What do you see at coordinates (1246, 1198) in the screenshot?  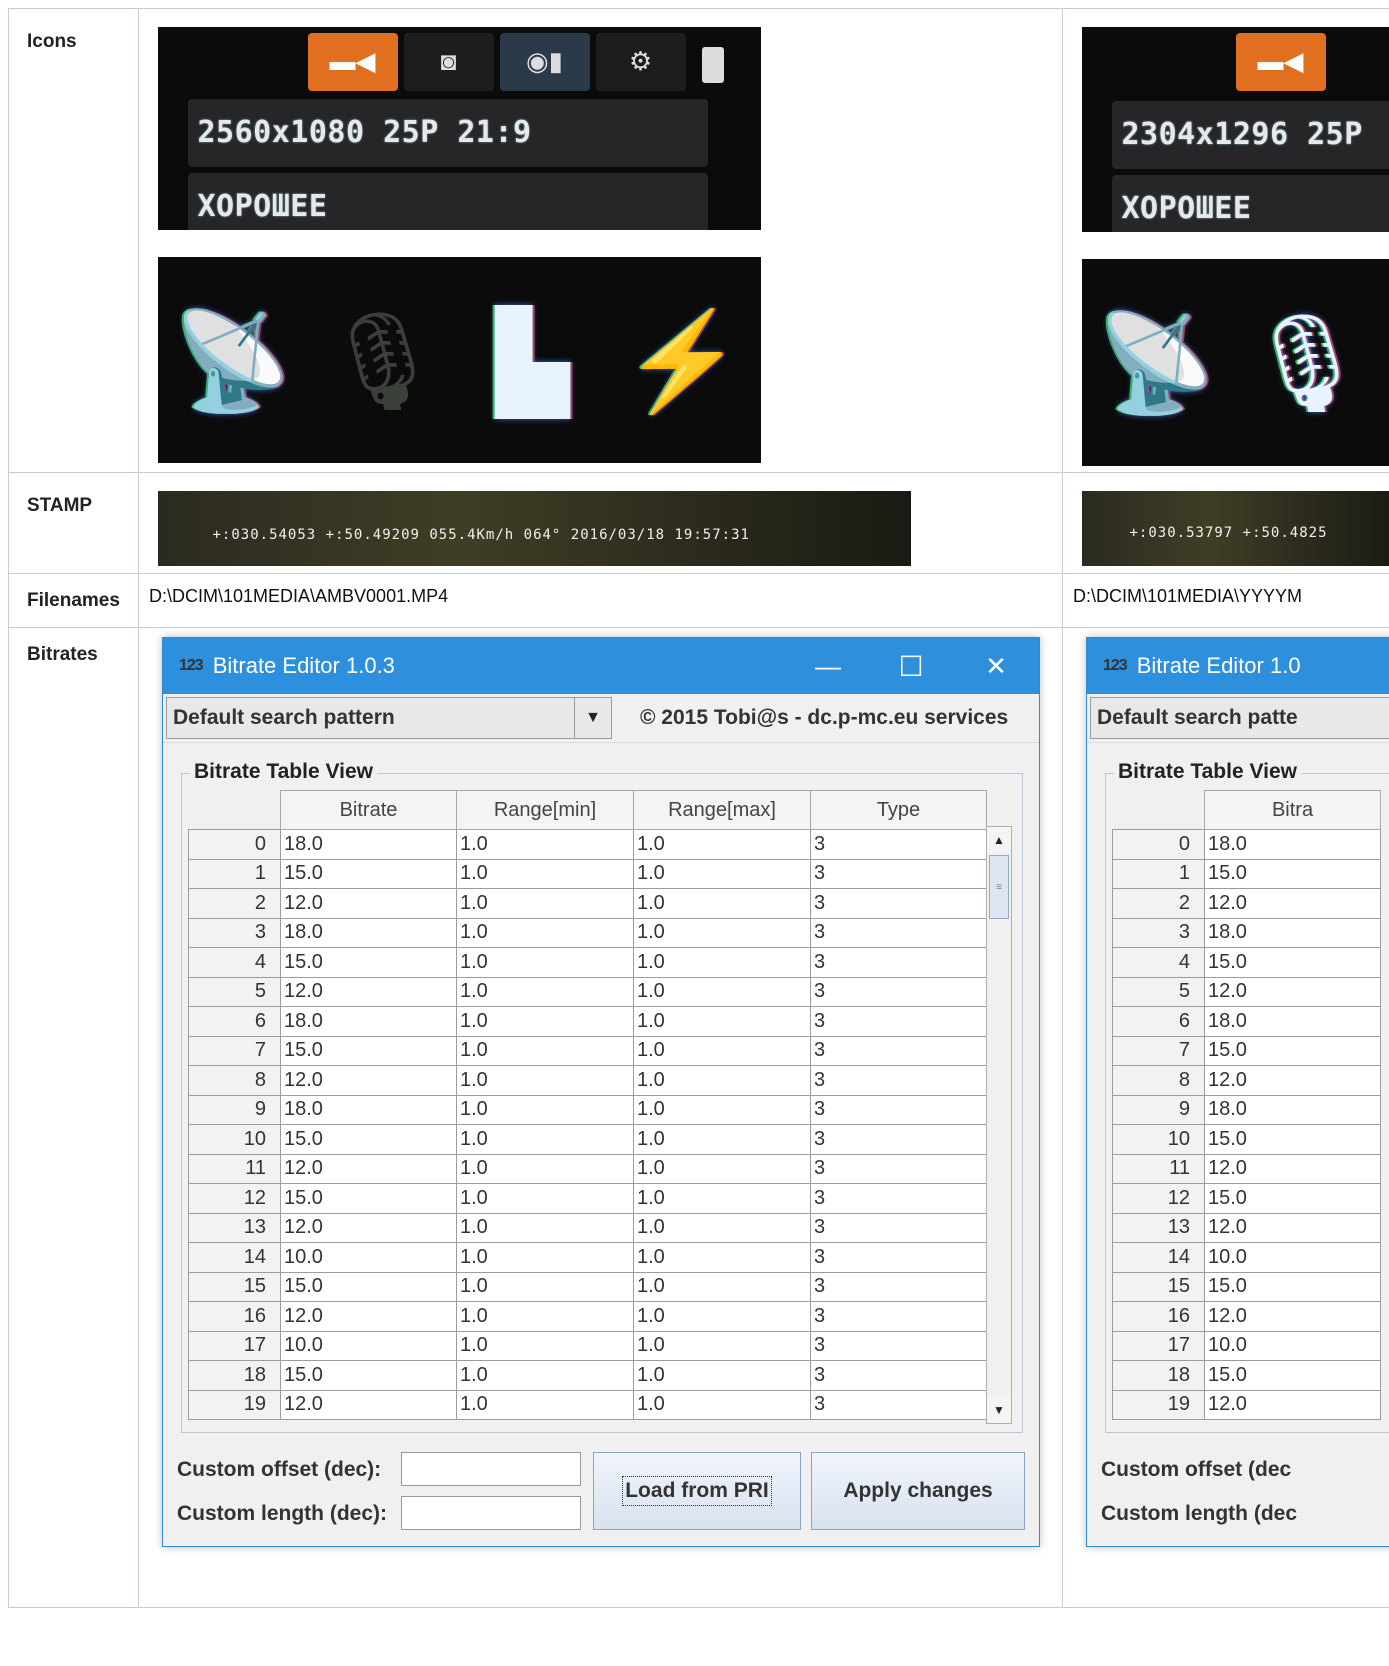 I see `table-row: 12 15.0` at bounding box center [1246, 1198].